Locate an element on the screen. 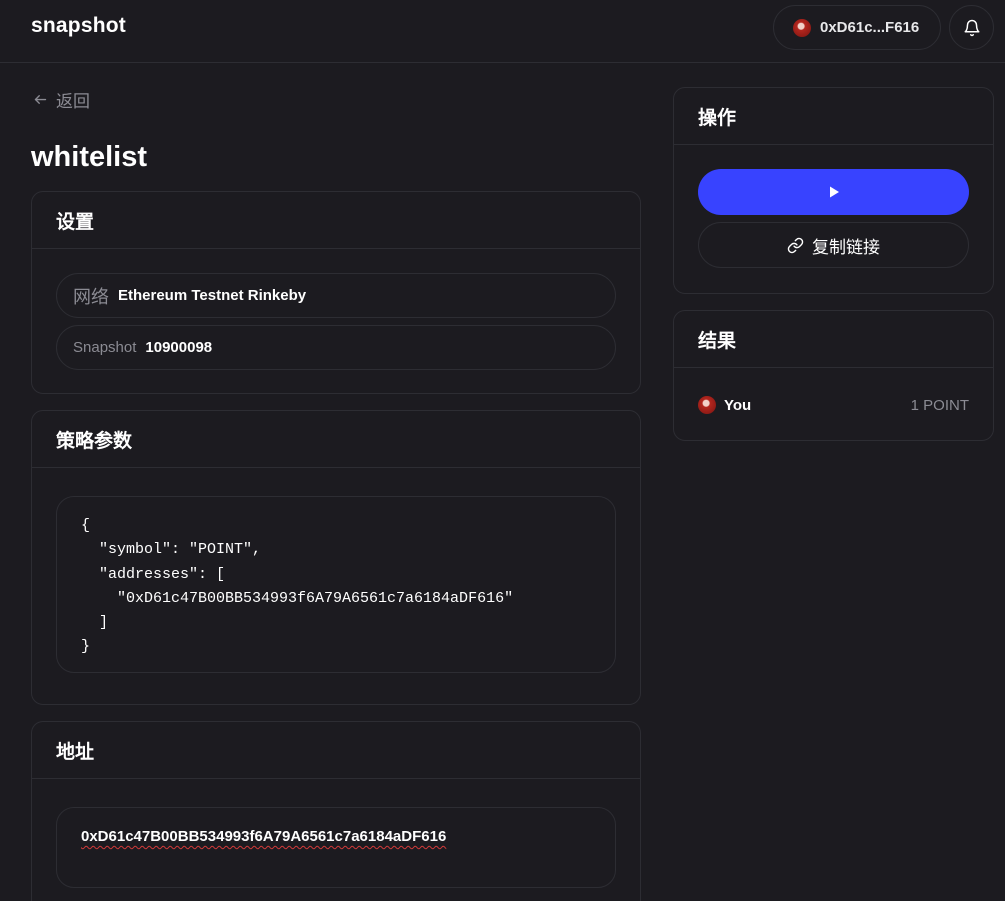 The height and width of the screenshot is (901, 1005). network-key: 网络 is located at coordinates (91, 296).